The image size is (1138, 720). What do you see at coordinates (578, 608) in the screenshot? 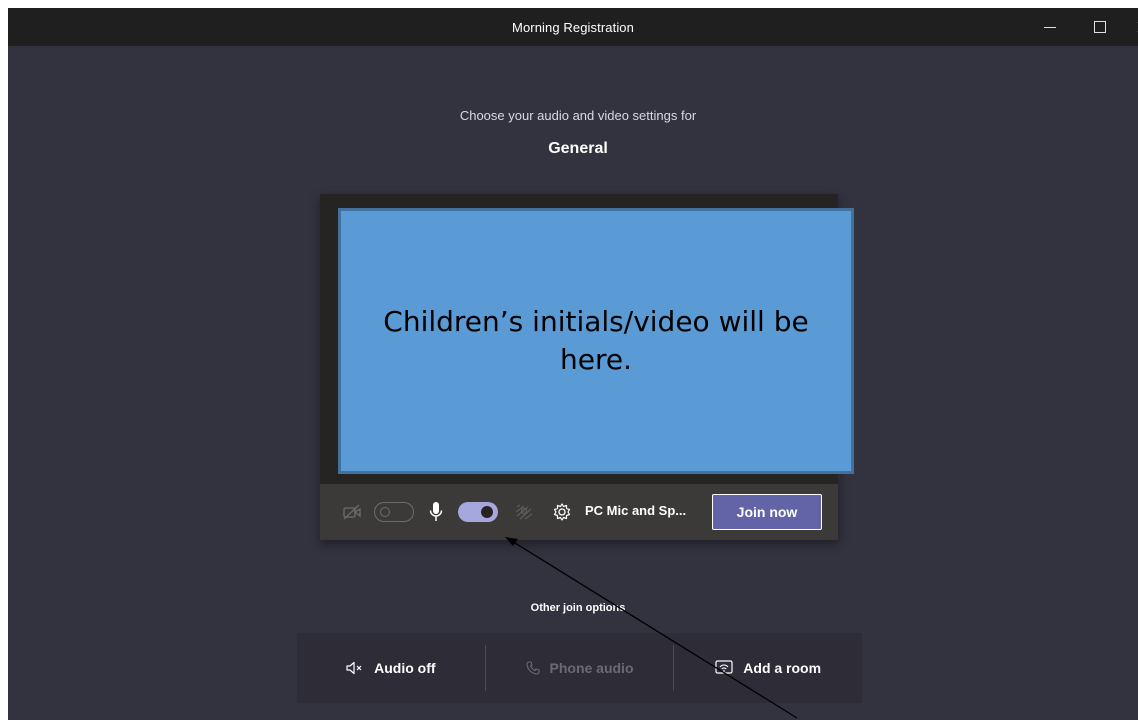
I see `other-join-options-heading: Other join options` at bounding box center [578, 608].